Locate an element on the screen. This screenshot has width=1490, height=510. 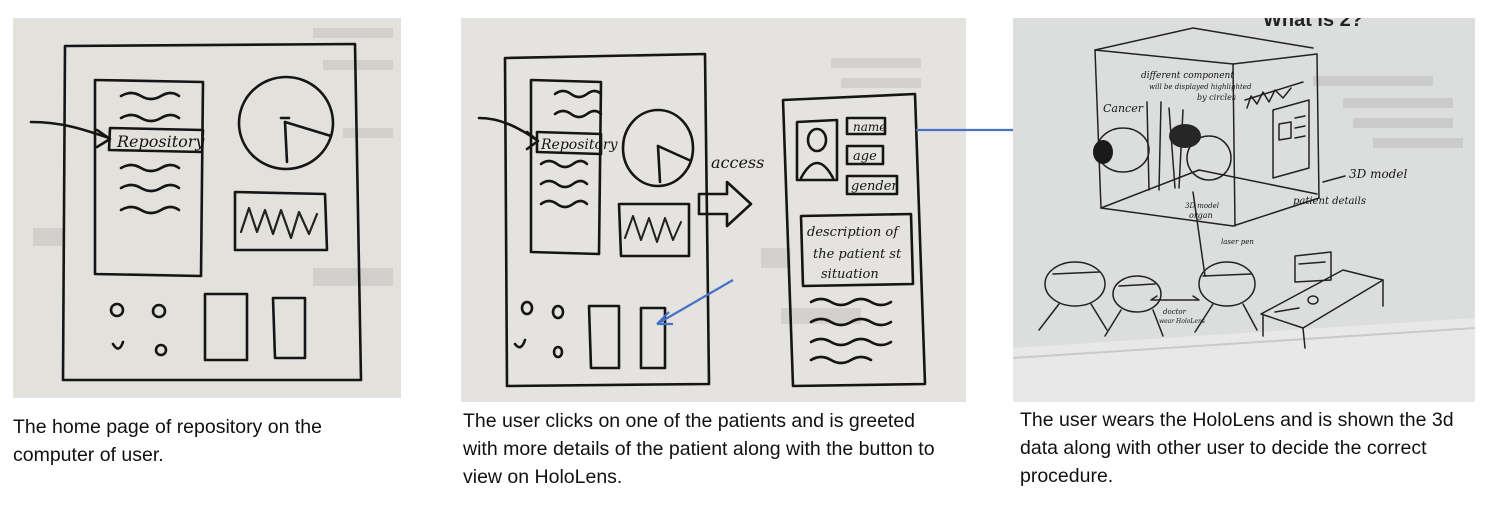
svg-text: doctor is located at coordinates (1175, 312).